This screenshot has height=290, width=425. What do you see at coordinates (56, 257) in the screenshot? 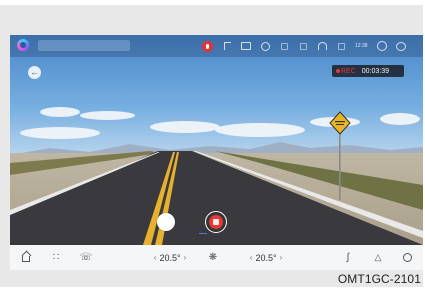
I see `apps-icon: ∷` at bounding box center [56, 257].